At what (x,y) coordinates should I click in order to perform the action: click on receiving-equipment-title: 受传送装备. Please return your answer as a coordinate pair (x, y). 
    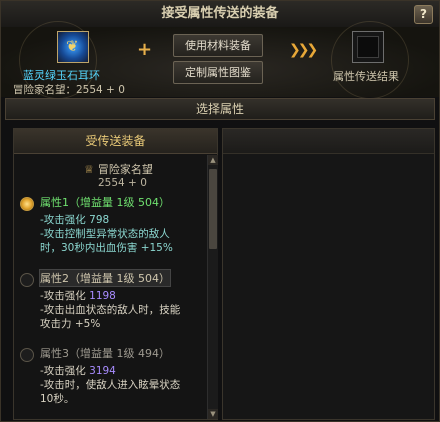
    Looking at the image, I should click on (115, 141).